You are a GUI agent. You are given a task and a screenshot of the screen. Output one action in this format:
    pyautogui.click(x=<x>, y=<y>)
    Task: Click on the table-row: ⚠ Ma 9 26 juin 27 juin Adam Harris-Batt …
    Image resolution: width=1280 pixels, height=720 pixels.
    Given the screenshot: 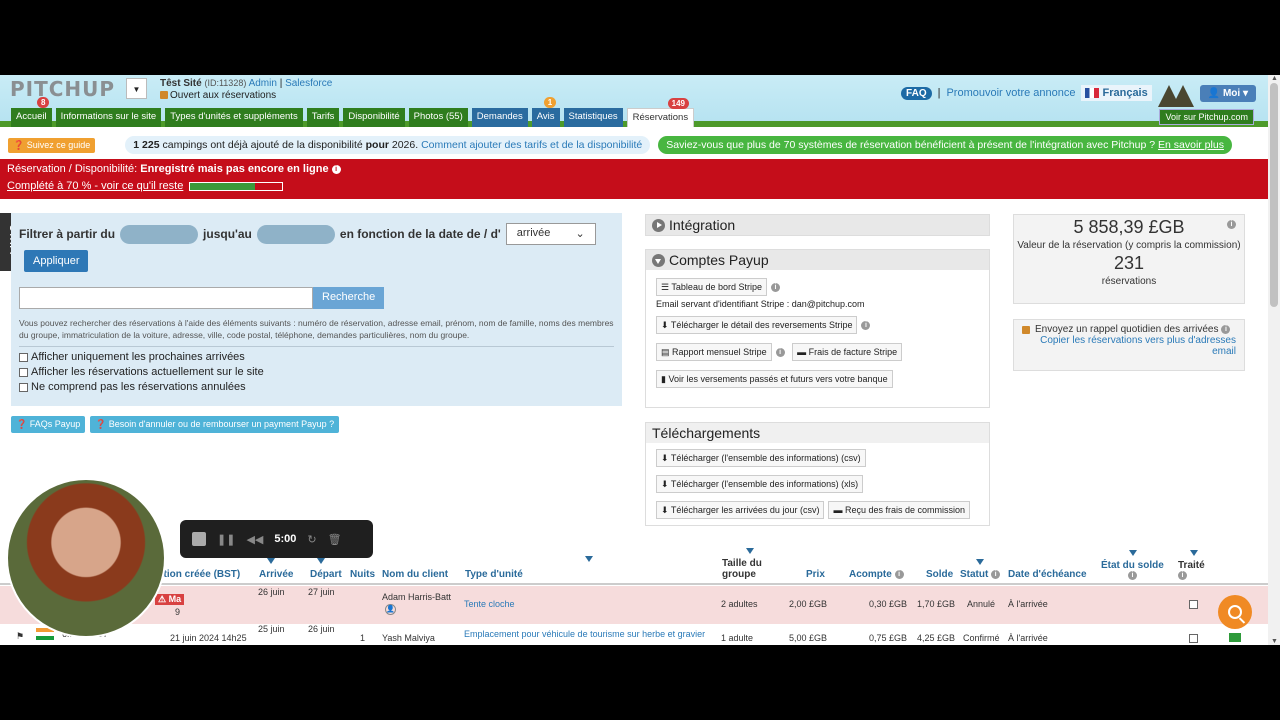 What is the action you would take?
    pyautogui.click(x=634, y=605)
    